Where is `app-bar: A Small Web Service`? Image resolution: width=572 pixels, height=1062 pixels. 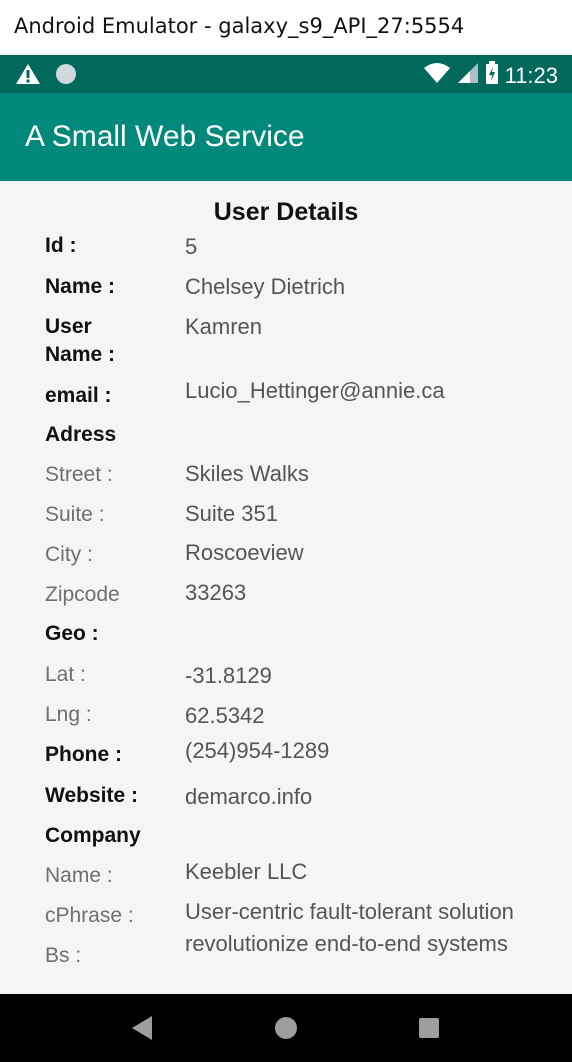
app-bar: A Small Web Service is located at coordinates (286, 137).